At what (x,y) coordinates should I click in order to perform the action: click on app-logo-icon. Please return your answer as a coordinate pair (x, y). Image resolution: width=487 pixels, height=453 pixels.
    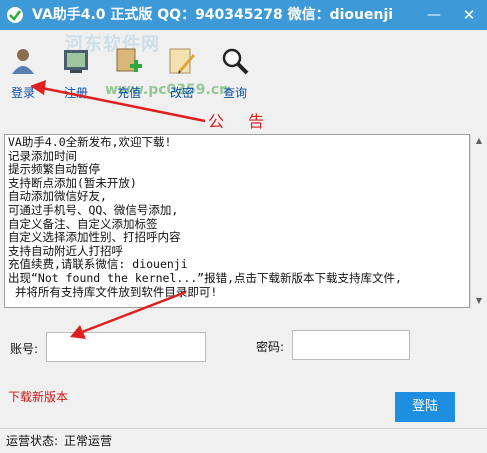
    Looking at the image, I should click on (15, 15).